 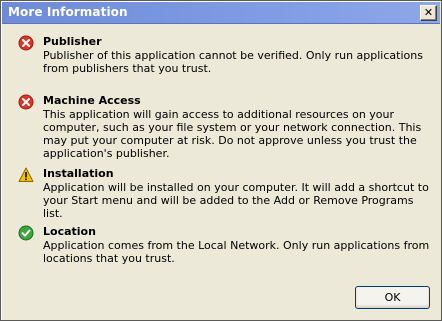 What do you see at coordinates (26, 233) in the screenshot?
I see `check-icon` at bounding box center [26, 233].